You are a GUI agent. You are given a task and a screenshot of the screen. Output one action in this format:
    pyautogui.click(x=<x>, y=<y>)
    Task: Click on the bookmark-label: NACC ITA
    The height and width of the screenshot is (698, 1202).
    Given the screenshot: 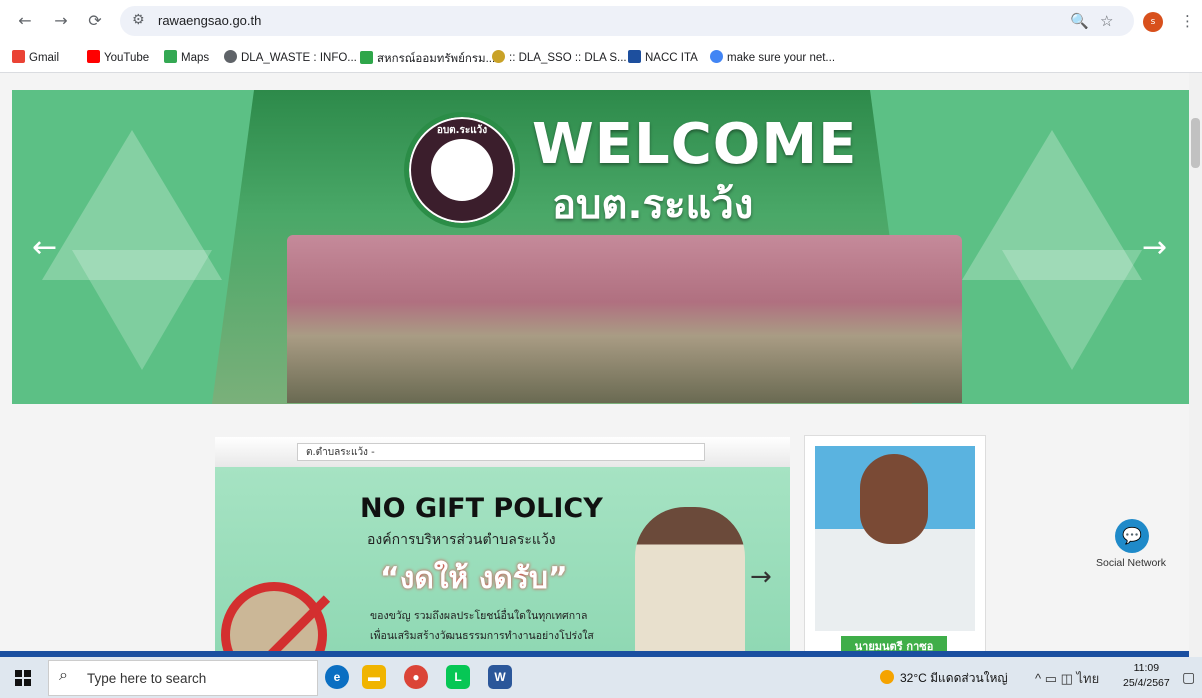 What is the action you would take?
    pyautogui.click(x=671, y=58)
    